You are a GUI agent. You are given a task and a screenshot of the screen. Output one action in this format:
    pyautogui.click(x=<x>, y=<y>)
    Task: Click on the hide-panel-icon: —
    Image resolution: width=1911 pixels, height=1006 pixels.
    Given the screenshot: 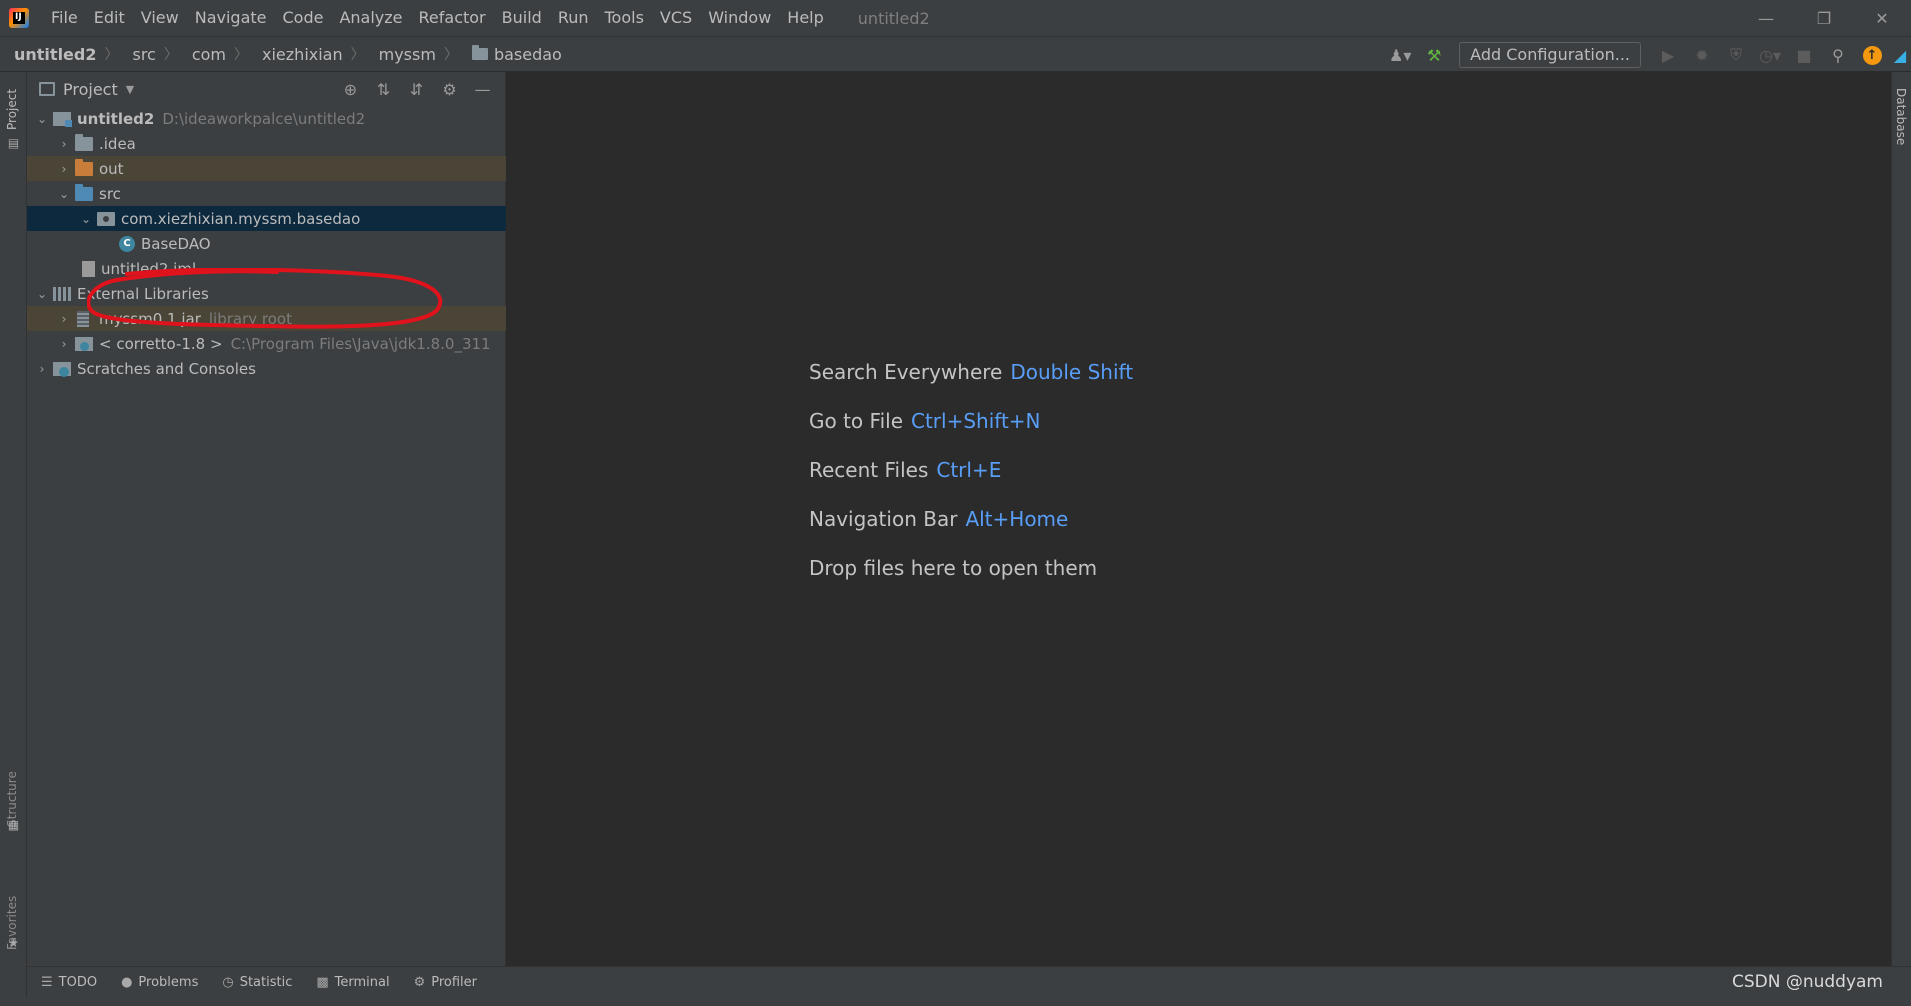 What is the action you would take?
    pyautogui.click(x=482, y=89)
    